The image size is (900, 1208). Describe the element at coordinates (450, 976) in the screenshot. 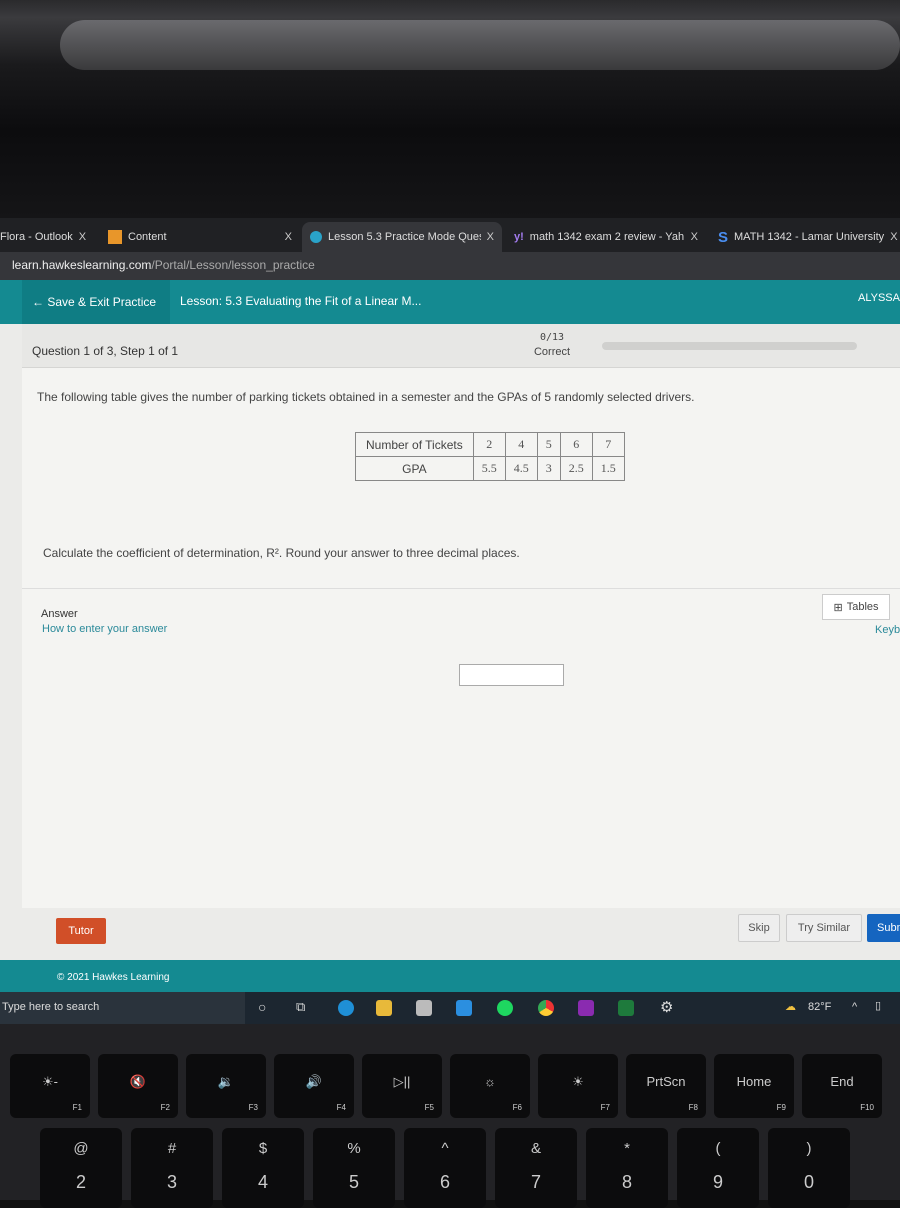

I see `footer: © 2021 Hawkes Learning` at that location.